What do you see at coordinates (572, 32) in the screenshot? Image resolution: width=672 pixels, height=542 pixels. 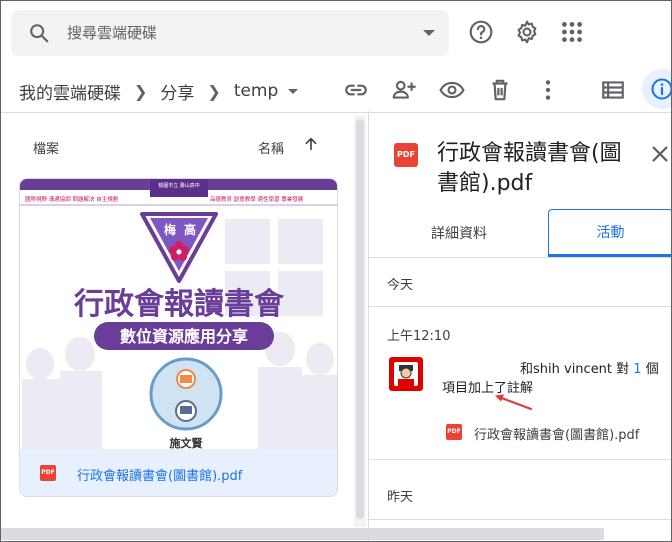 I see `apps-grid-icon` at bounding box center [572, 32].